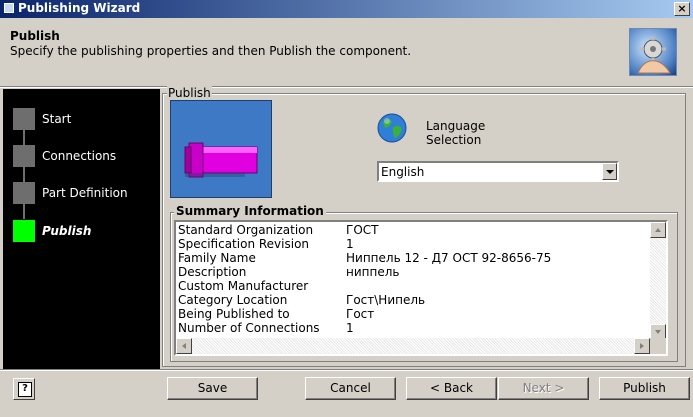 This screenshot has height=417, width=693. I want to click on step-label: Part Definition, so click(85, 193).